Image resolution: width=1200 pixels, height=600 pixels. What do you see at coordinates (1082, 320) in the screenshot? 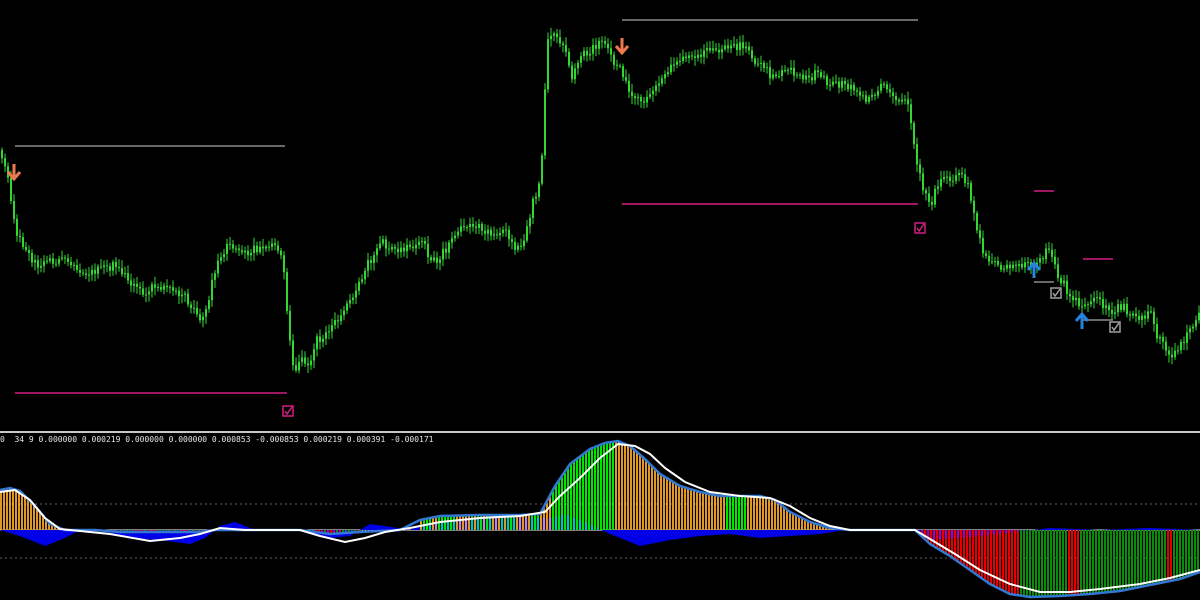
I see `up-arrow-icon` at bounding box center [1082, 320].